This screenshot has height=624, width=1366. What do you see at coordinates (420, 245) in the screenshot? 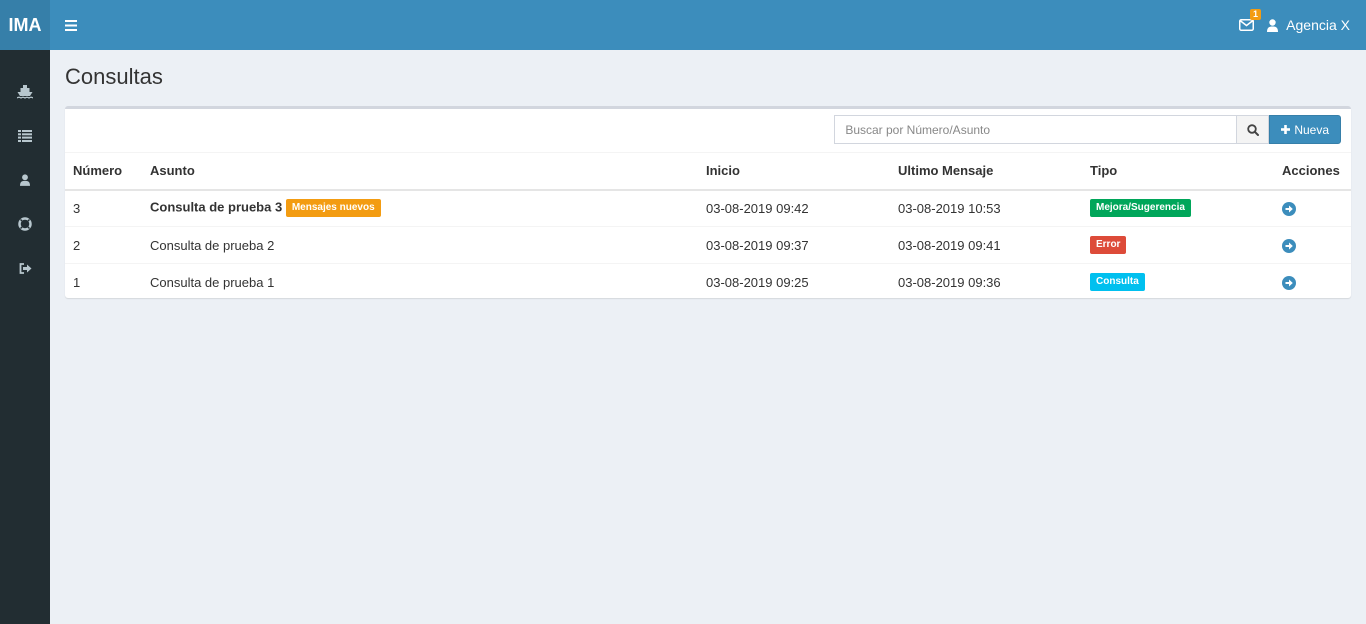
I see `cell-asunto: Consulta de prueba 2` at bounding box center [420, 245].